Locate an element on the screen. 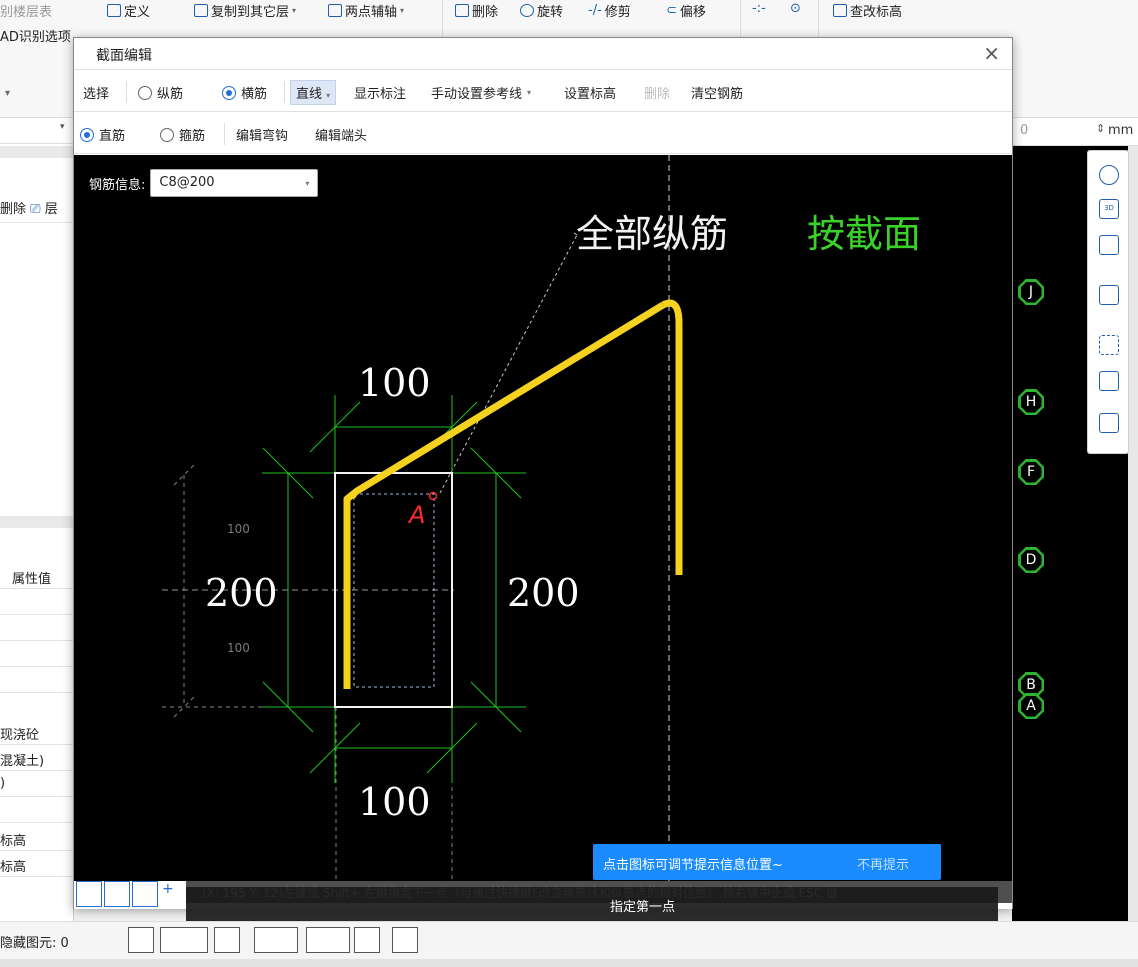  angle-tool-icon is located at coordinates (276, 940).